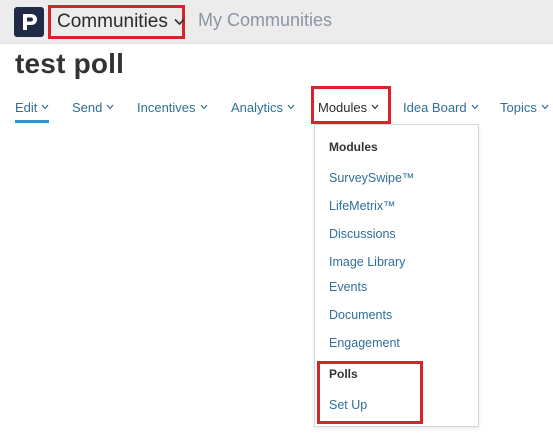 Image resolution: width=553 pixels, height=436 pixels. What do you see at coordinates (364, 343) in the screenshot?
I see `menu-item-engagement: Engagement` at bounding box center [364, 343].